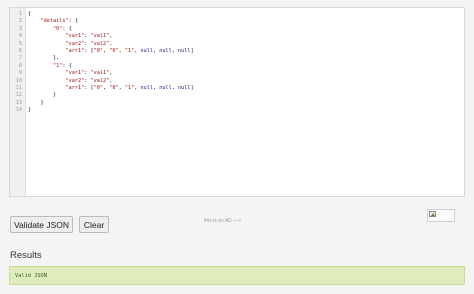 This screenshot has height=294, width=474. Describe the element at coordinates (41, 224) in the screenshot. I see `validate-json-button: Validate JSON` at that location.